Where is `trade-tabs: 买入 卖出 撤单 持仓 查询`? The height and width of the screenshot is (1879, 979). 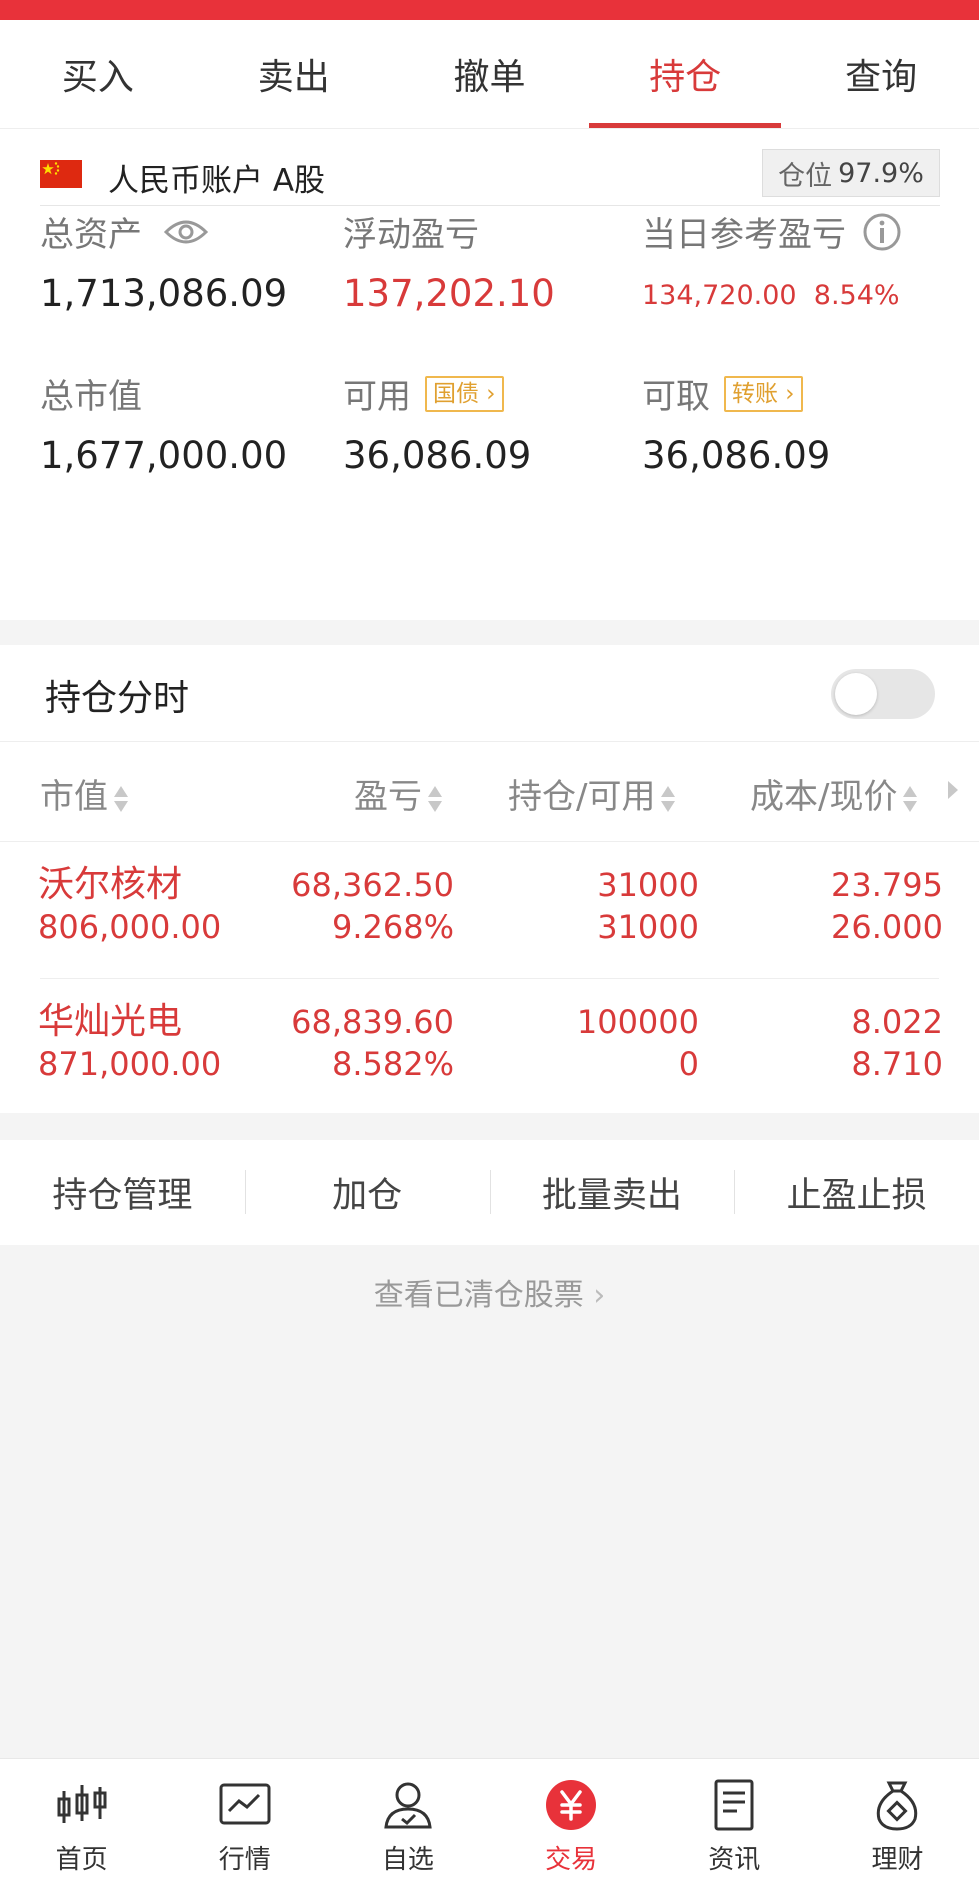
trade-tabs: 买入 卖出 撤单 持仓 查询 is located at coordinates (489, 74).